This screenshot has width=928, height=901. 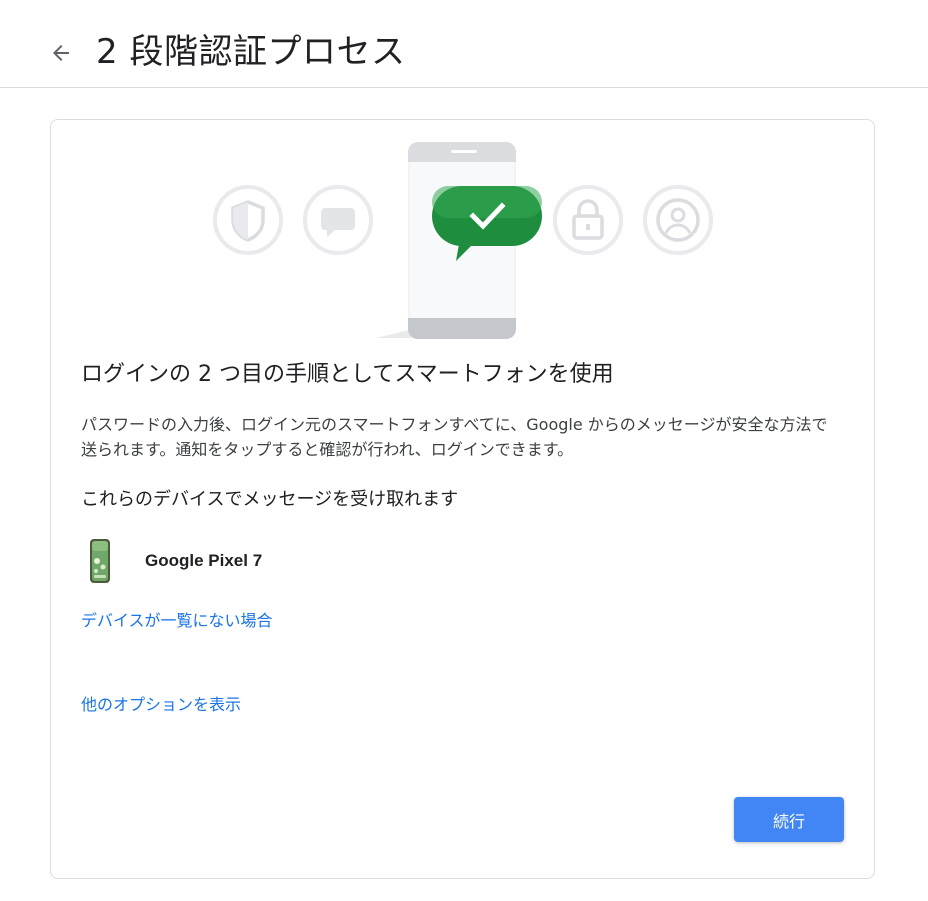 What do you see at coordinates (347, 374) in the screenshot?
I see `section-heading: ログインの 2 つ目の手順としてスマートフォンを使用` at bounding box center [347, 374].